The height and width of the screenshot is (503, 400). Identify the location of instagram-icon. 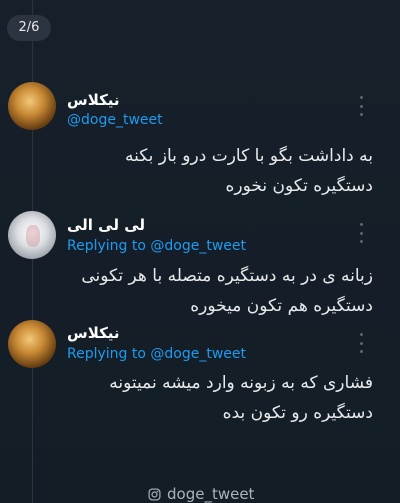
(154, 494).